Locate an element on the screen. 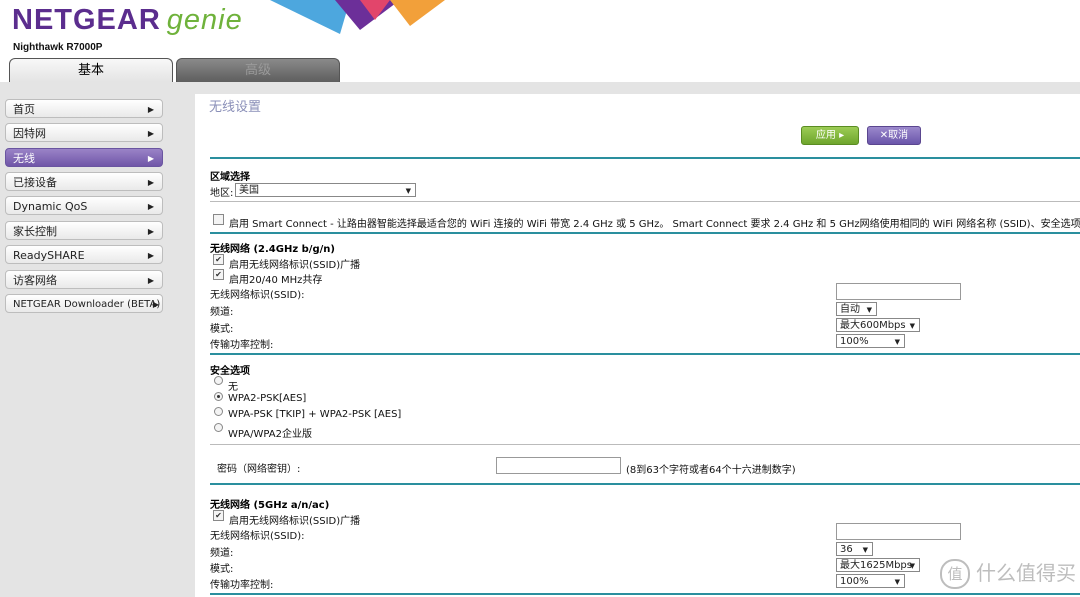 The image size is (1080, 597). smart-connect-checkbox is located at coordinates (218, 219).